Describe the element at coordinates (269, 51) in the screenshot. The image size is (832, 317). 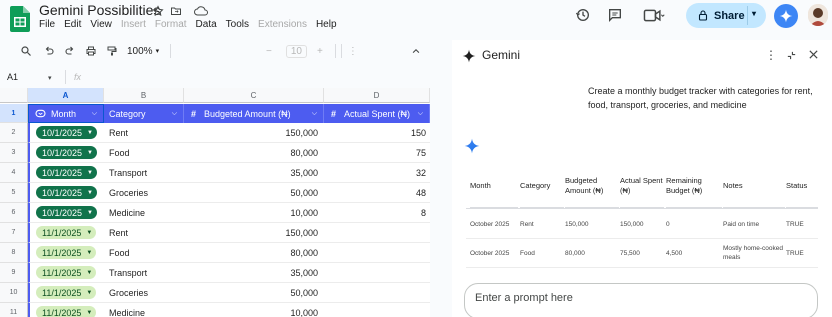
I see `decrease-font-icon: −` at that location.